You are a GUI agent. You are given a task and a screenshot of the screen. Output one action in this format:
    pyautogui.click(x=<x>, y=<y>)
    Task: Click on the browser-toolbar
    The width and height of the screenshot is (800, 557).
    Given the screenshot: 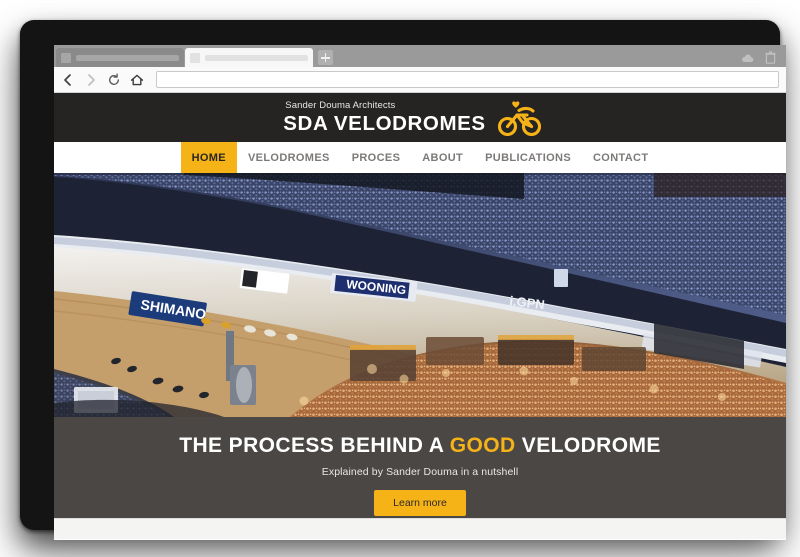 What is the action you would take?
    pyautogui.click(x=420, y=80)
    